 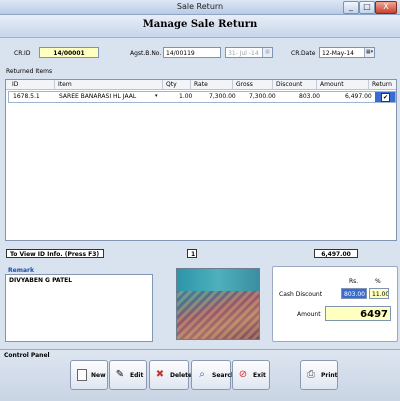 What do you see at coordinates (27, 355) in the screenshot?
I see `control-panel-label: Control Panel` at bounding box center [27, 355].